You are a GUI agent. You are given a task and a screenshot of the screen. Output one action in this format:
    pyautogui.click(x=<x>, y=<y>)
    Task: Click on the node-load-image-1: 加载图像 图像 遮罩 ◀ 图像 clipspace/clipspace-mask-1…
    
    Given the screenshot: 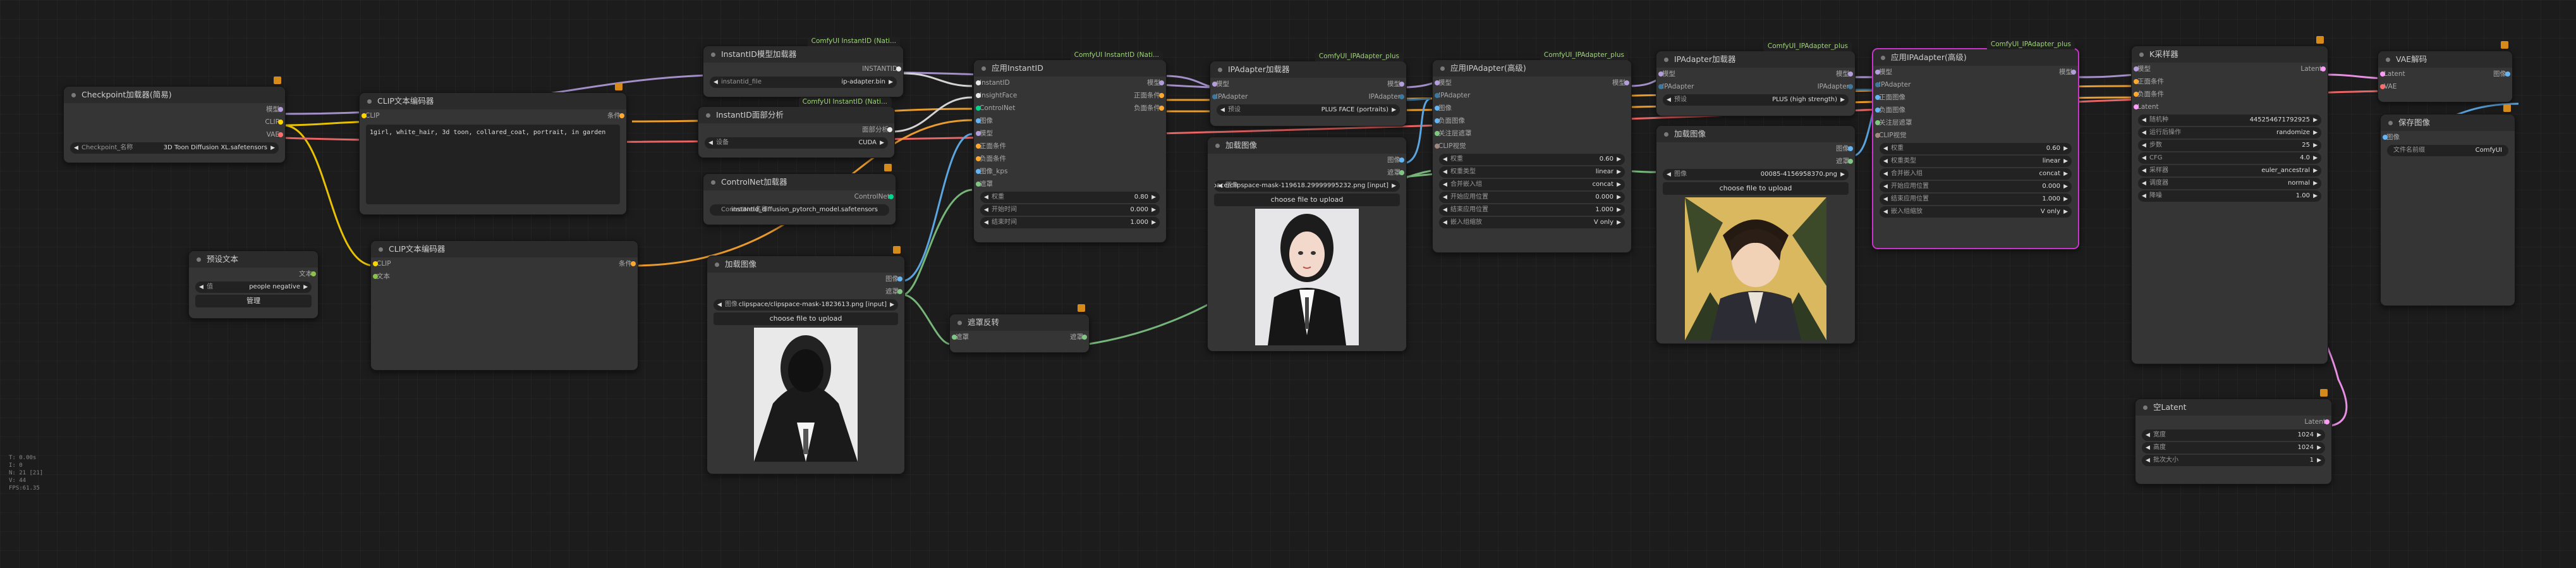 What is the action you would take?
    pyautogui.click(x=806, y=360)
    